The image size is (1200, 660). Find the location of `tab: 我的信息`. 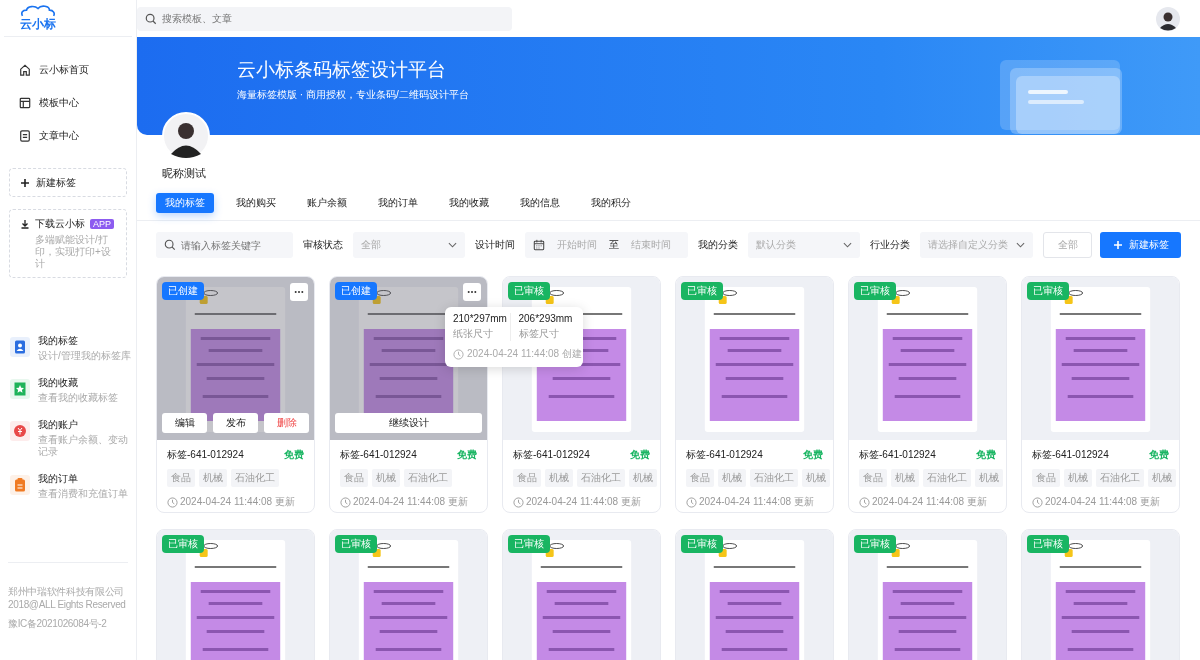

tab: 我的信息 is located at coordinates (540, 203).